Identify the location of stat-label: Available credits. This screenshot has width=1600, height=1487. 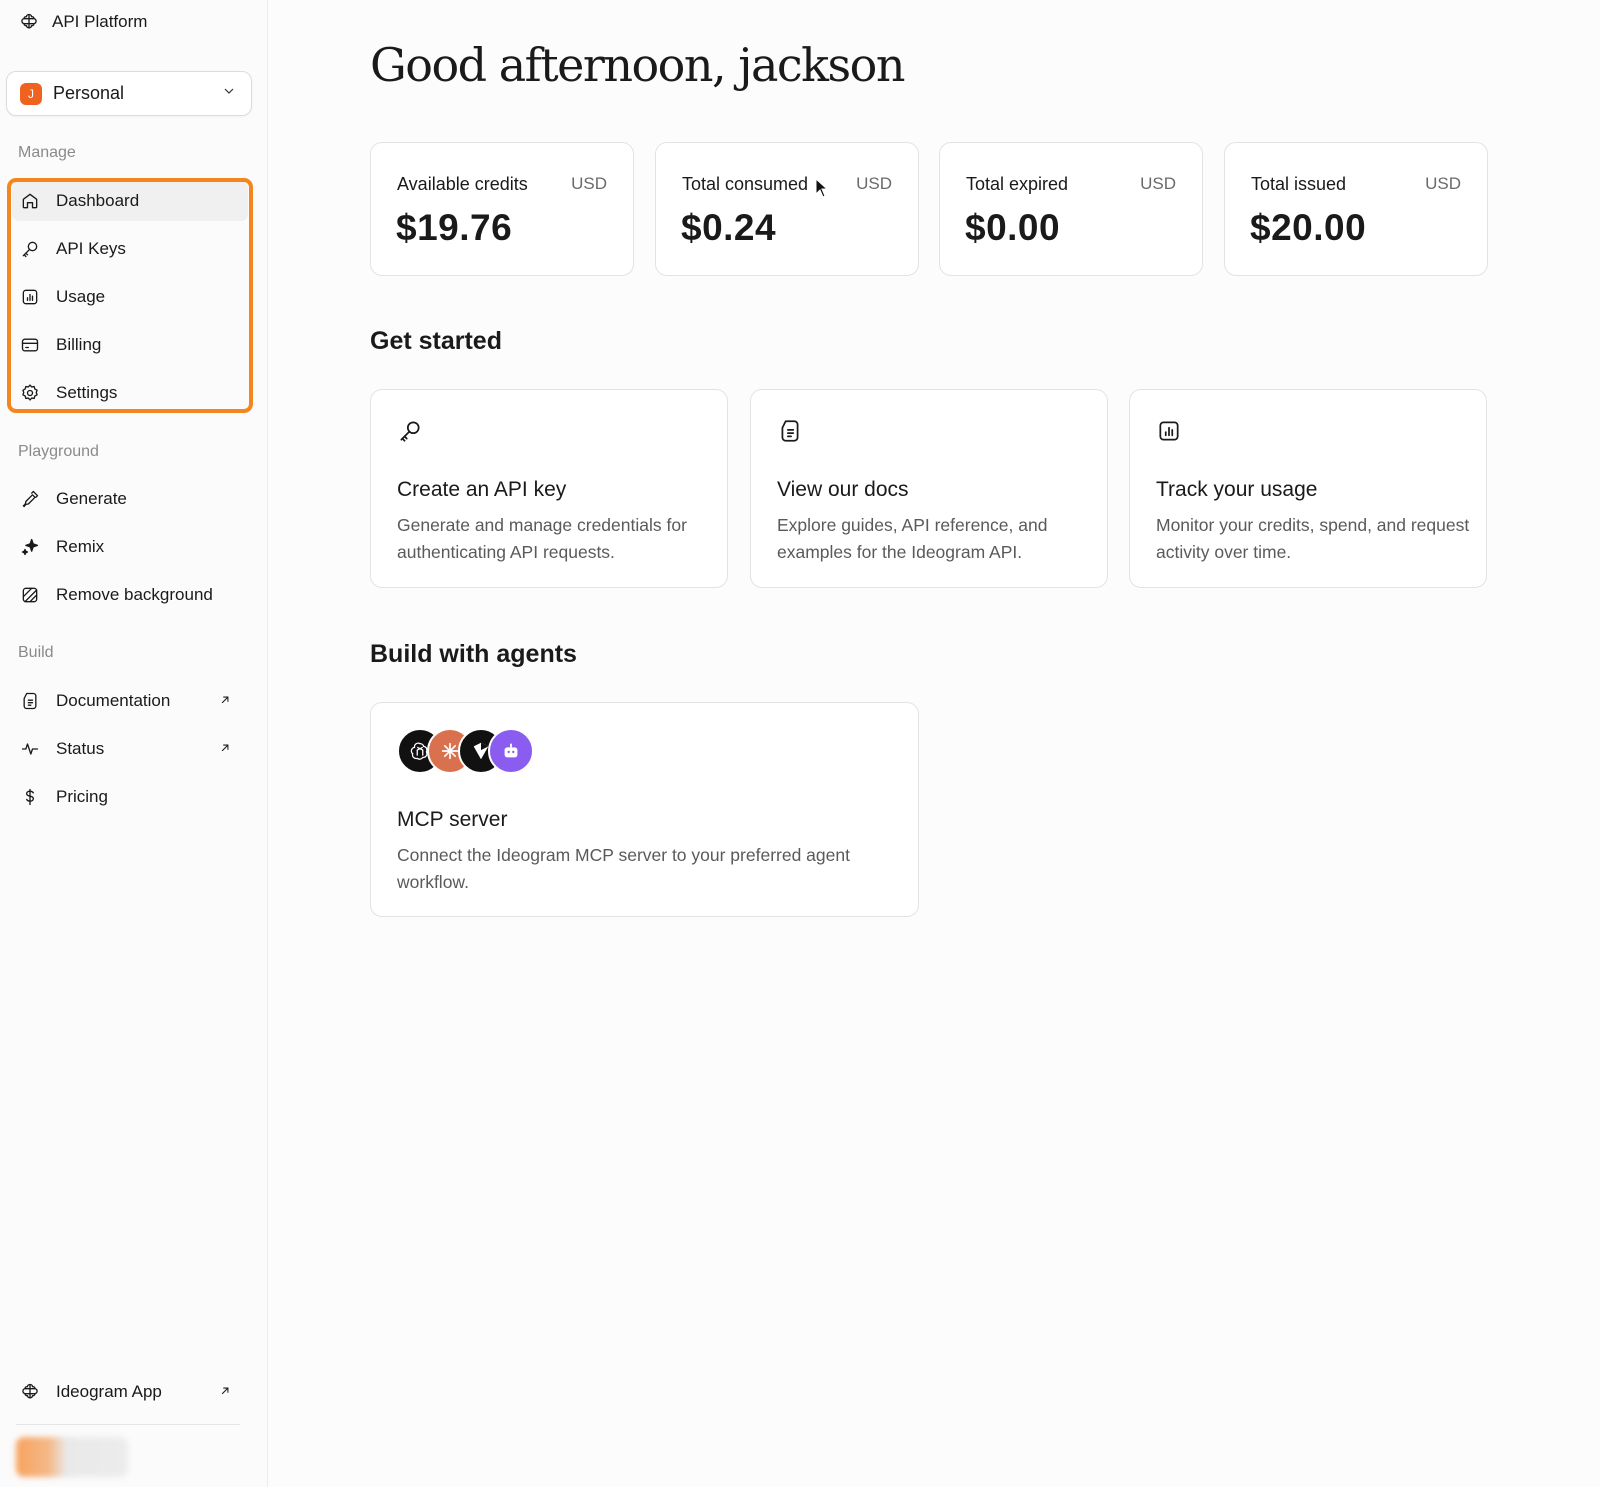
(462, 184).